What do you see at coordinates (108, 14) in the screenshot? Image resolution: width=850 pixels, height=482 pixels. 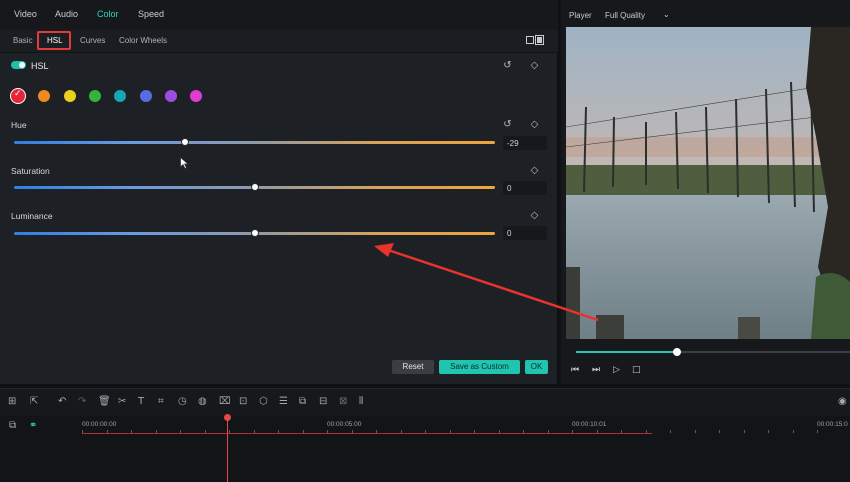 I see `tab-color: Color` at bounding box center [108, 14].